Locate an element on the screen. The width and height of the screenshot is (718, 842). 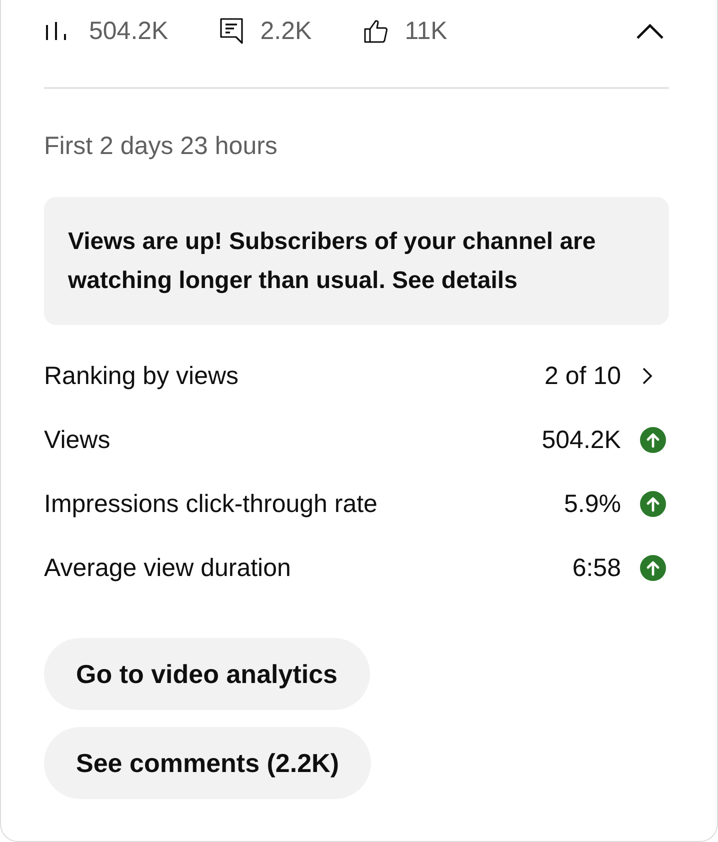
stat-count: 2.2K is located at coordinates (286, 31).